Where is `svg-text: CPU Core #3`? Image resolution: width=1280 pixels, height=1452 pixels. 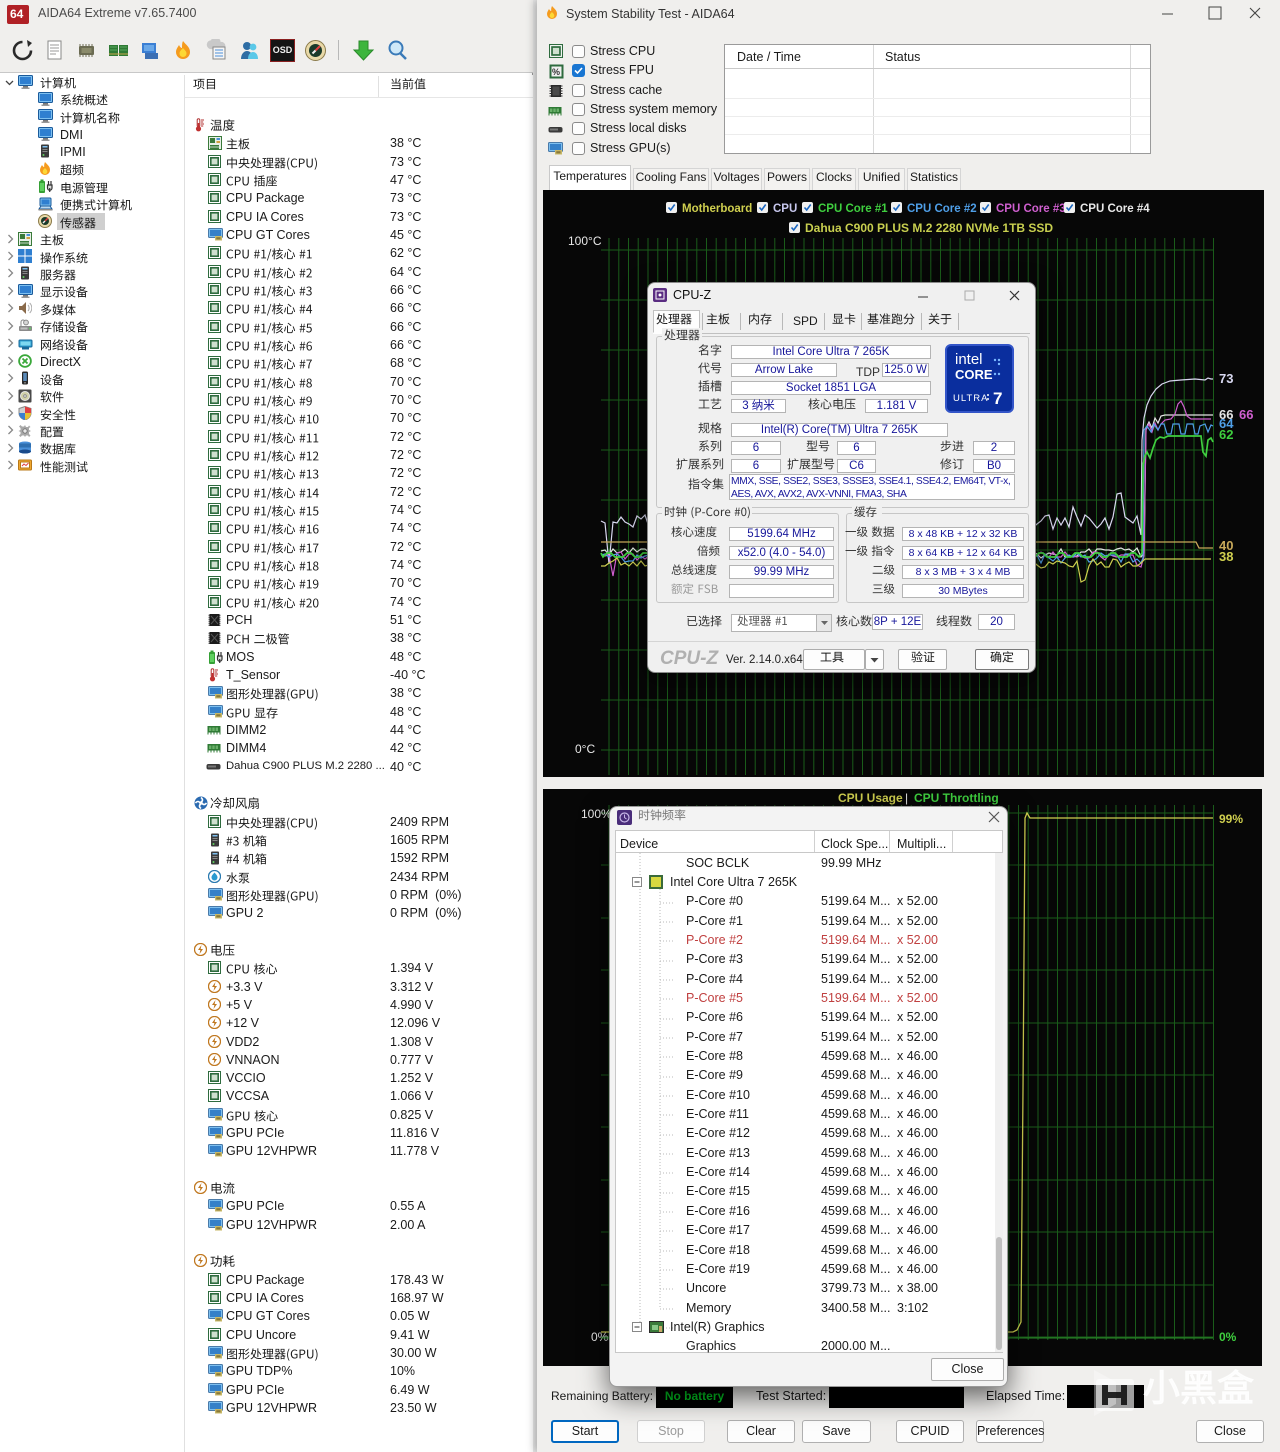
svg-text: CPU Core #3 is located at coordinates (1031, 209).